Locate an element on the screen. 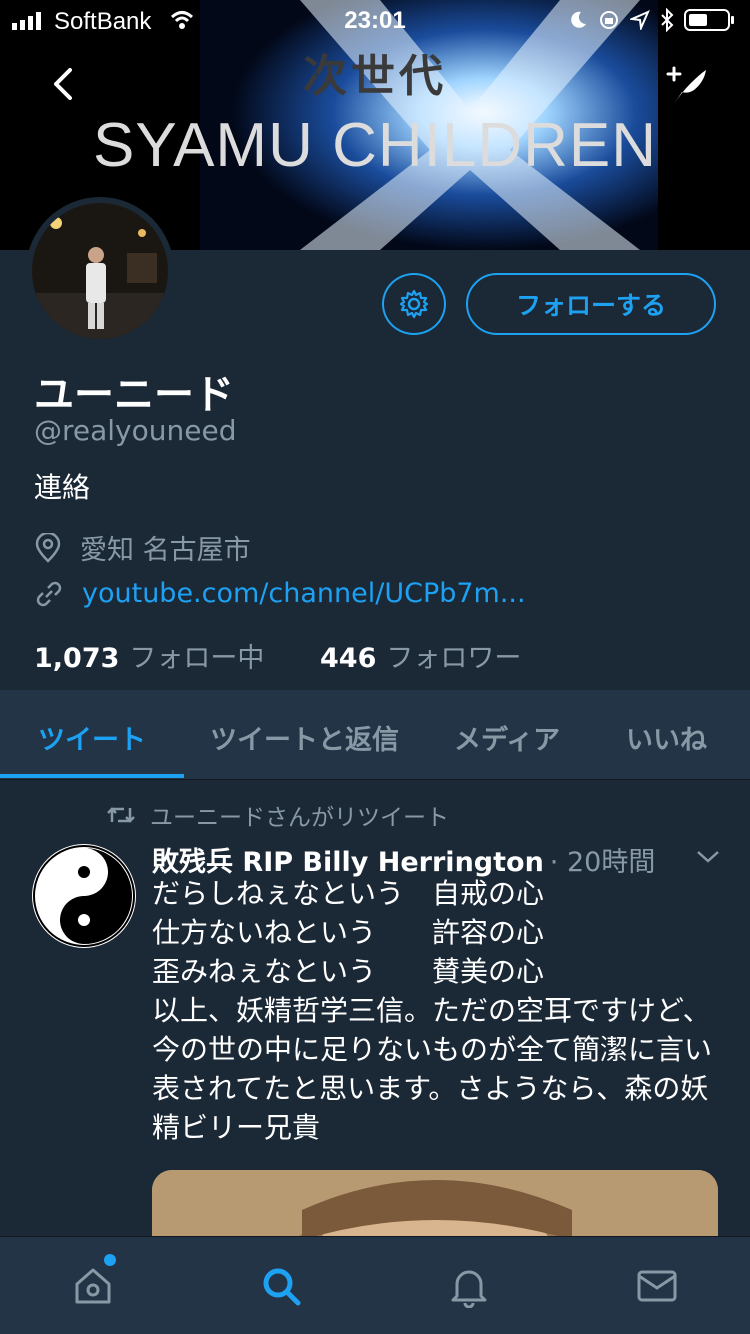  gear-icon is located at coordinates (414, 304).